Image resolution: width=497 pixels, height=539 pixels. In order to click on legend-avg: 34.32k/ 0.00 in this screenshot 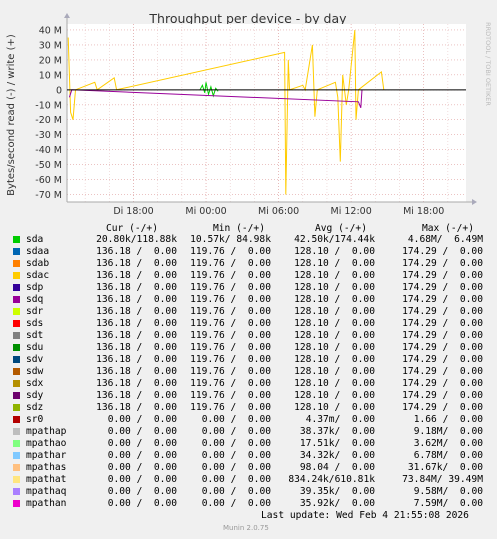, I will do `click(337, 455)`.